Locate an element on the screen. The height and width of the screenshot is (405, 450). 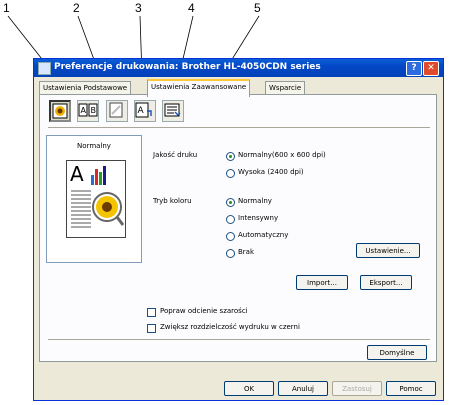
tab-basic: Ustawienia Podstawowe is located at coordinates (85, 88).